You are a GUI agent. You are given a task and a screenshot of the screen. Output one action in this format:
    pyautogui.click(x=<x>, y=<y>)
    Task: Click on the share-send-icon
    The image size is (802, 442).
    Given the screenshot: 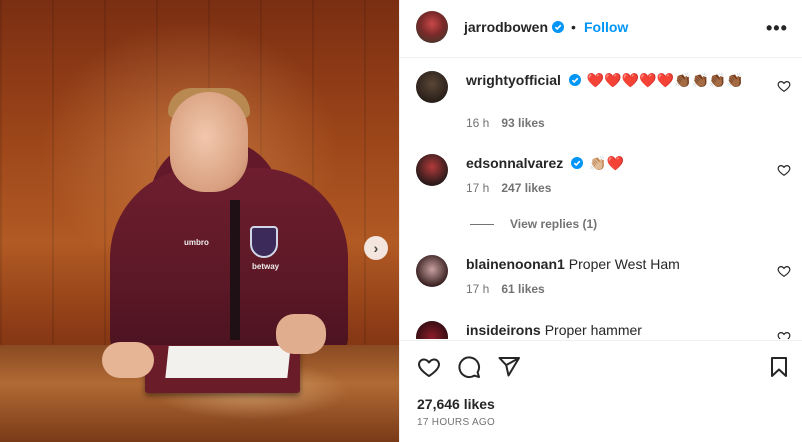 What is the action you would take?
    pyautogui.click(x=509, y=367)
    